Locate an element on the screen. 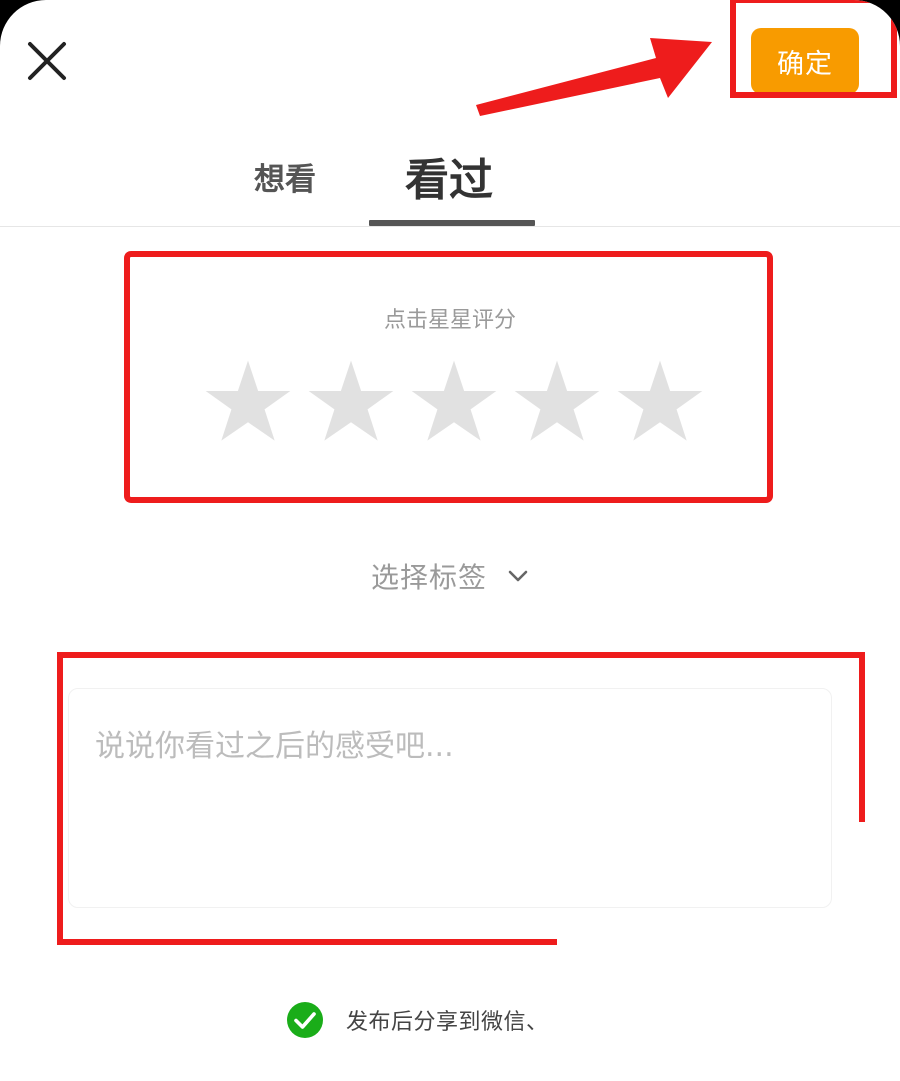  close-button is located at coordinates (47, 61).